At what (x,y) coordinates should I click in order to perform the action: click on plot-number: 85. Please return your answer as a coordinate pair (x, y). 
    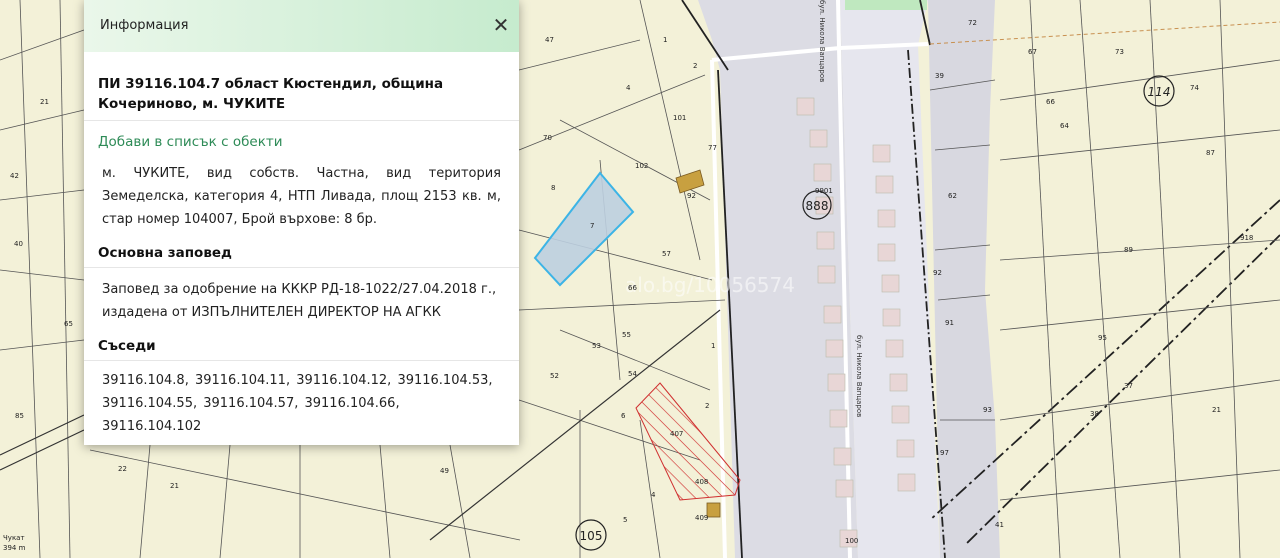
    Looking at the image, I should click on (19, 416).